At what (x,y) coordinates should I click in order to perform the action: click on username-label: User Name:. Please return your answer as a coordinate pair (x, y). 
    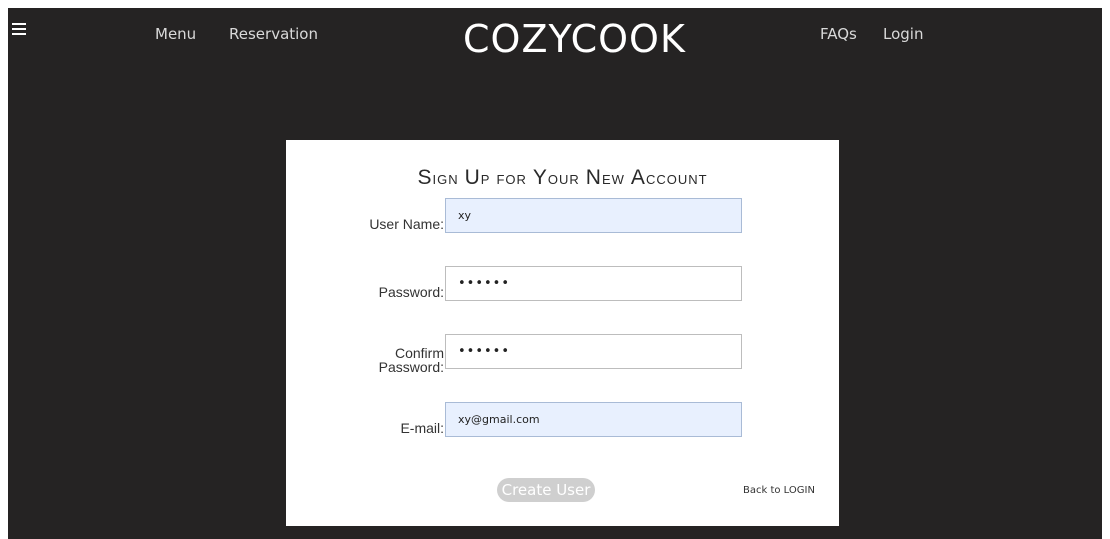
    Looking at the image, I should click on (406, 224).